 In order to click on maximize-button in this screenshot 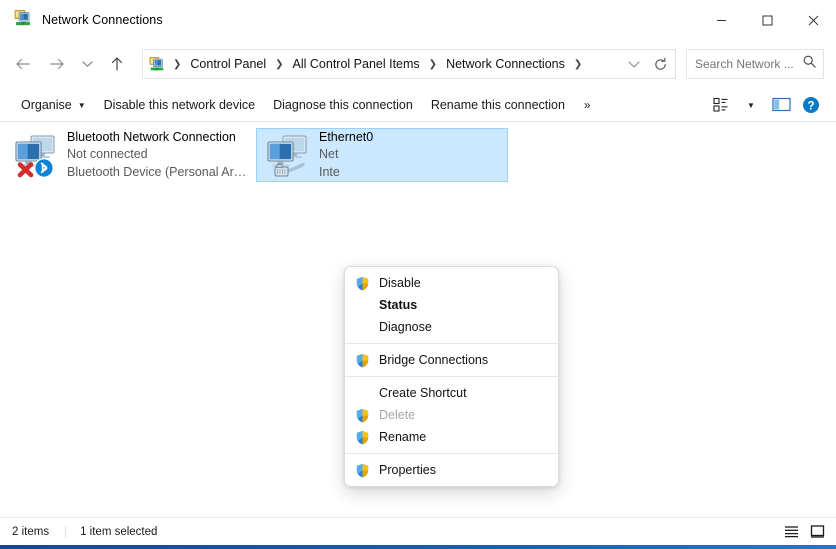, I will do `click(767, 20)`.